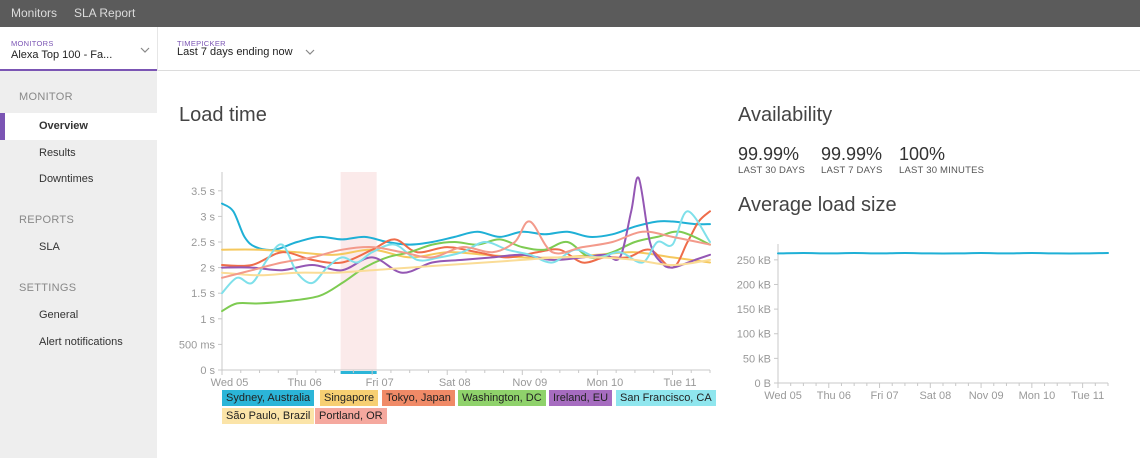 This screenshot has height=458, width=1140. I want to click on nav-sla-report-link: SLA Report, so click(104, 13).